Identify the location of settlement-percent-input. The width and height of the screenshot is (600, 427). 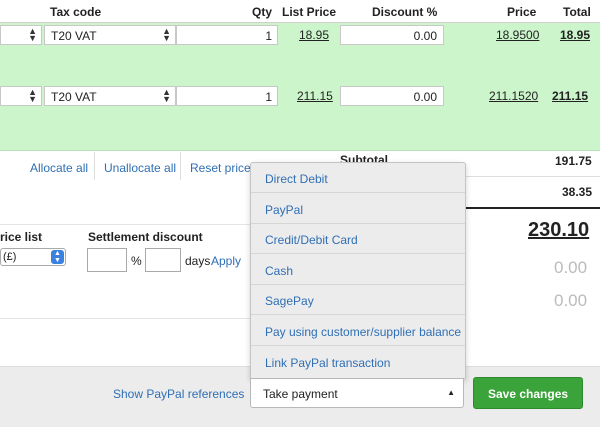
(107, 260).